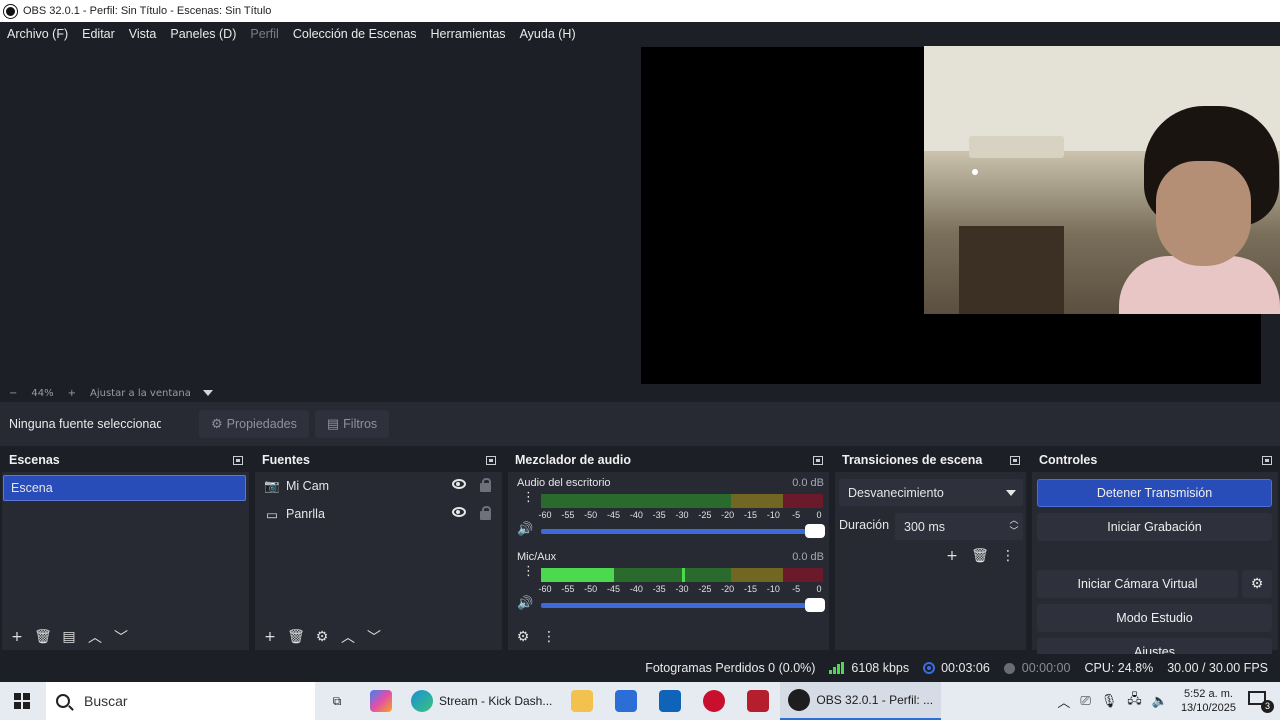 The width and height of the screenshot is (1280, 720). Describe the element at coordinates (1208, 701) in the screenshot. I see `clock: 5:52 a. m. 13/10/2025` at that location.